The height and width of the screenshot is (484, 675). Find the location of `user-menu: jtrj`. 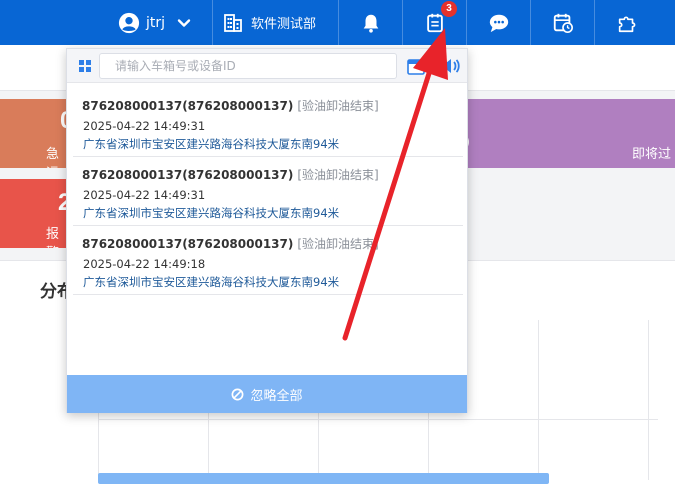

user-menu: jtrj is located at coordinates (154, 22).